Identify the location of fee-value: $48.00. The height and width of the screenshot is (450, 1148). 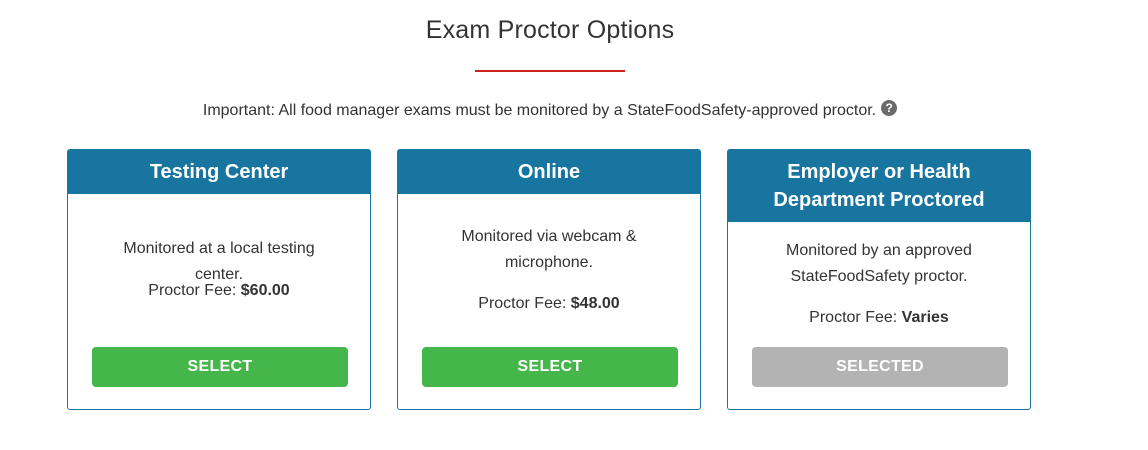
(595, 303).